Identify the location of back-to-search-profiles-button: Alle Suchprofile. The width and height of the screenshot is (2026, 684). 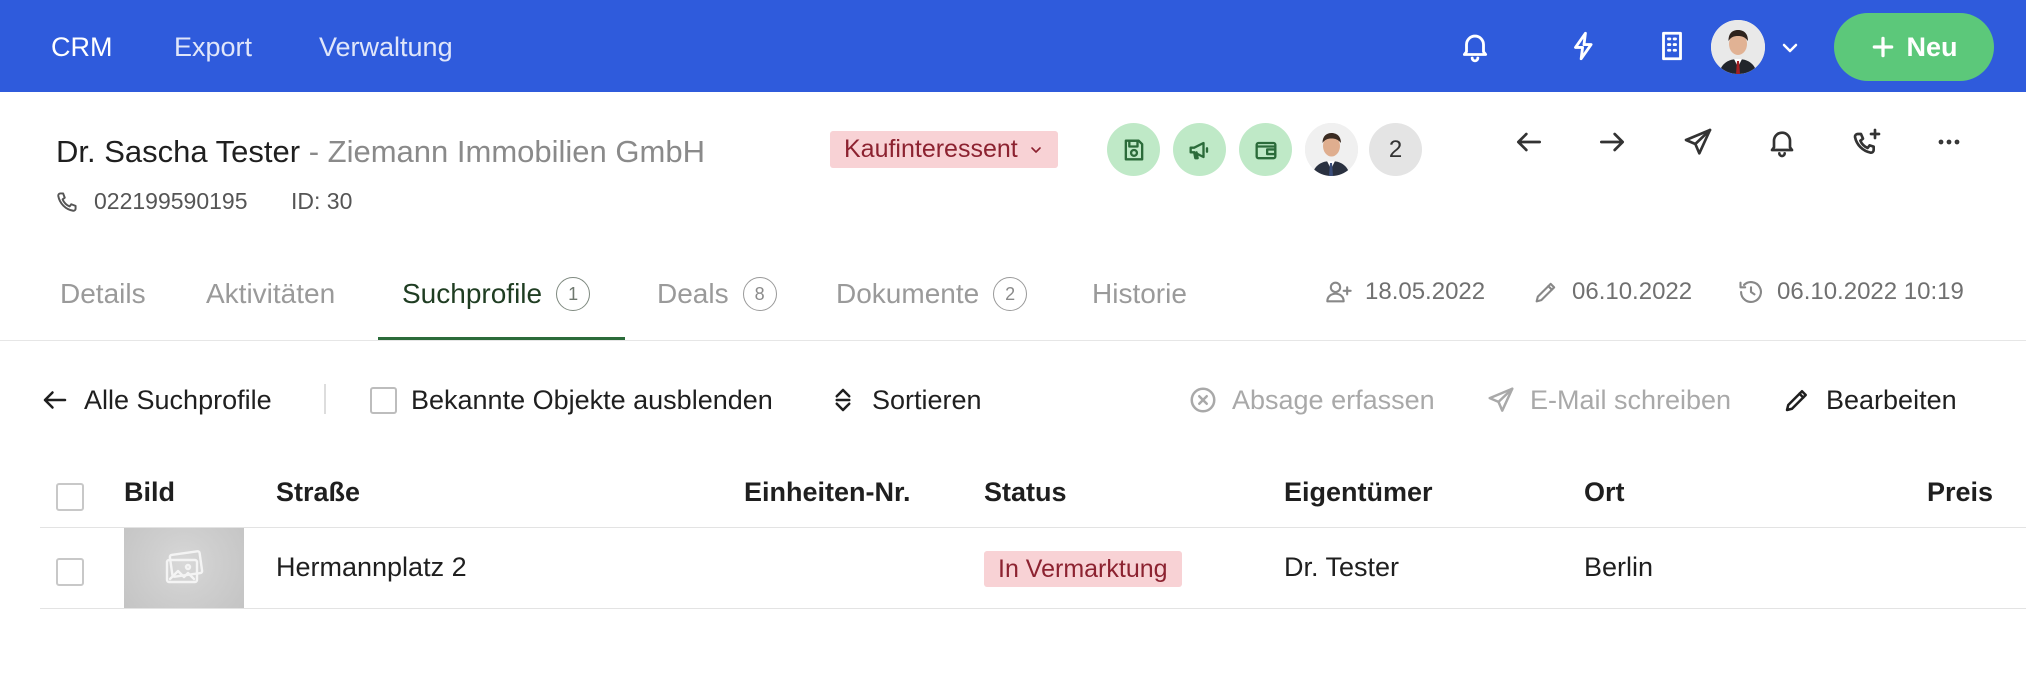
(156, 400).